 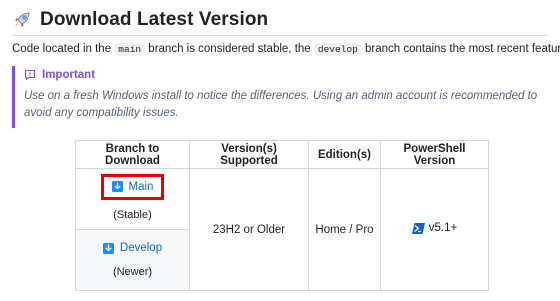 I want to click on intro-middle: branch is considered stable, the, so click(x=229, y=49).